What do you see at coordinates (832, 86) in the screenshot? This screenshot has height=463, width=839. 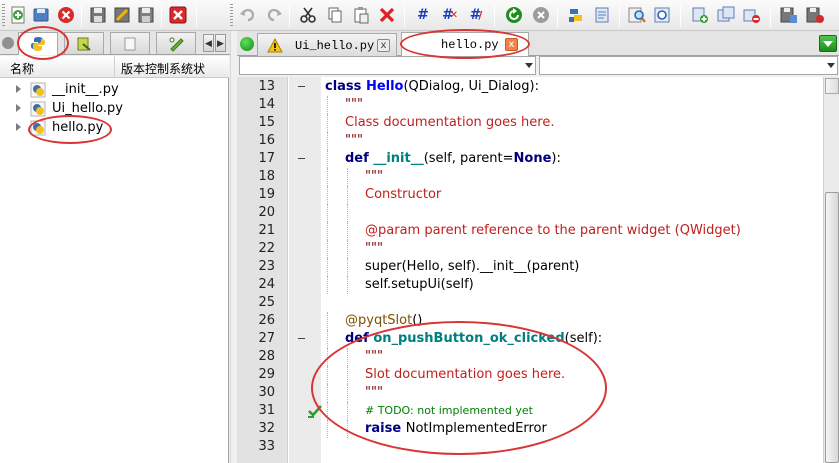 I see `scroll-up-button` at bounding box center [832, 86].